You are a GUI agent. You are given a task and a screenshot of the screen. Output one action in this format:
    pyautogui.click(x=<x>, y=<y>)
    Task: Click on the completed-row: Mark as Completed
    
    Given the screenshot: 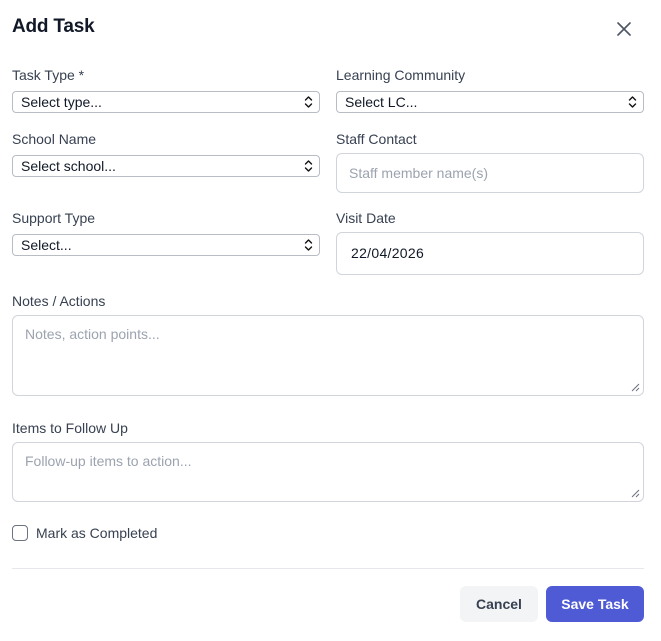 What is the action you would take?
    pyautogui.click(x=84, y=533)
    